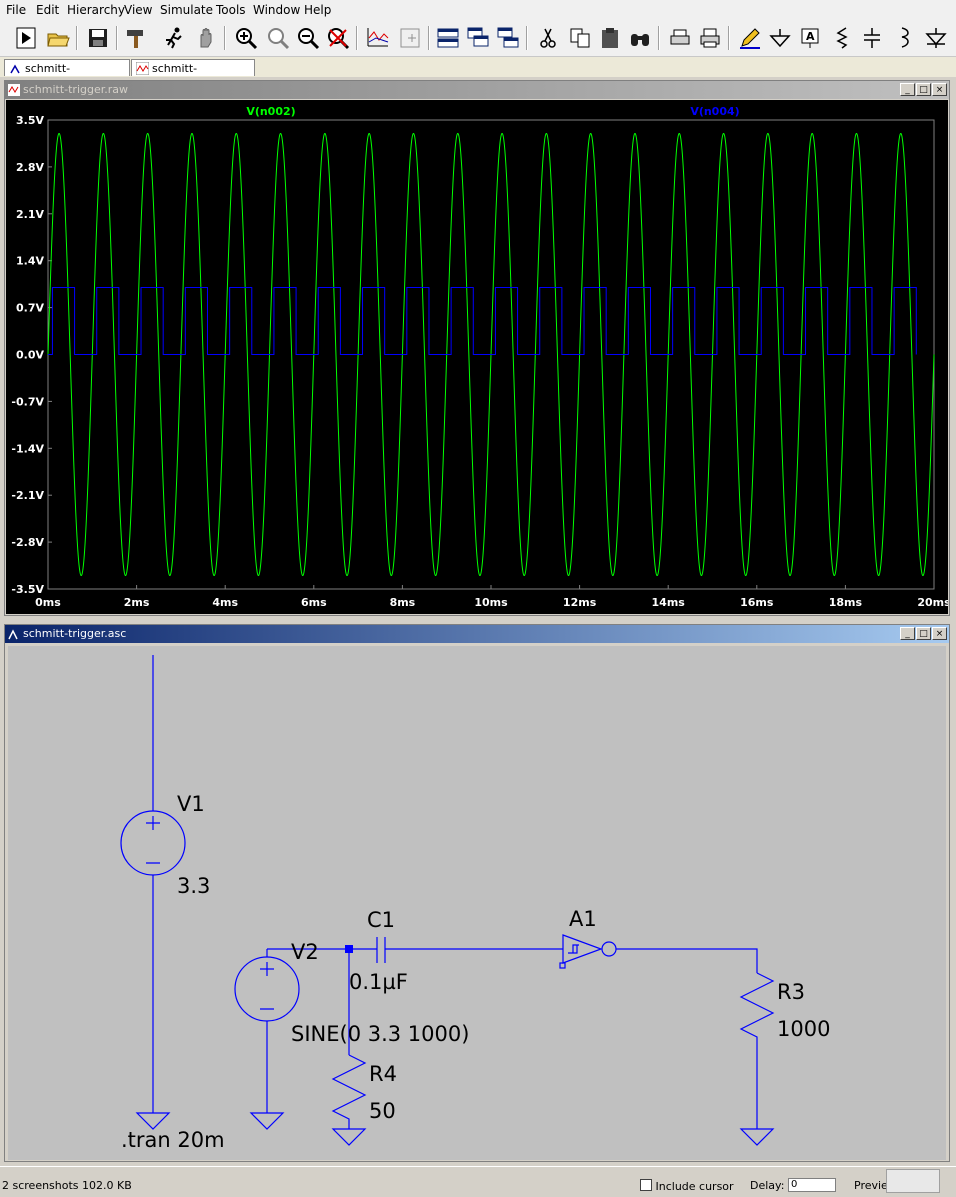  What do you see at coordinates (26, 38) in the screenshot?
I see `run-button` at bounding box center [26, 38].